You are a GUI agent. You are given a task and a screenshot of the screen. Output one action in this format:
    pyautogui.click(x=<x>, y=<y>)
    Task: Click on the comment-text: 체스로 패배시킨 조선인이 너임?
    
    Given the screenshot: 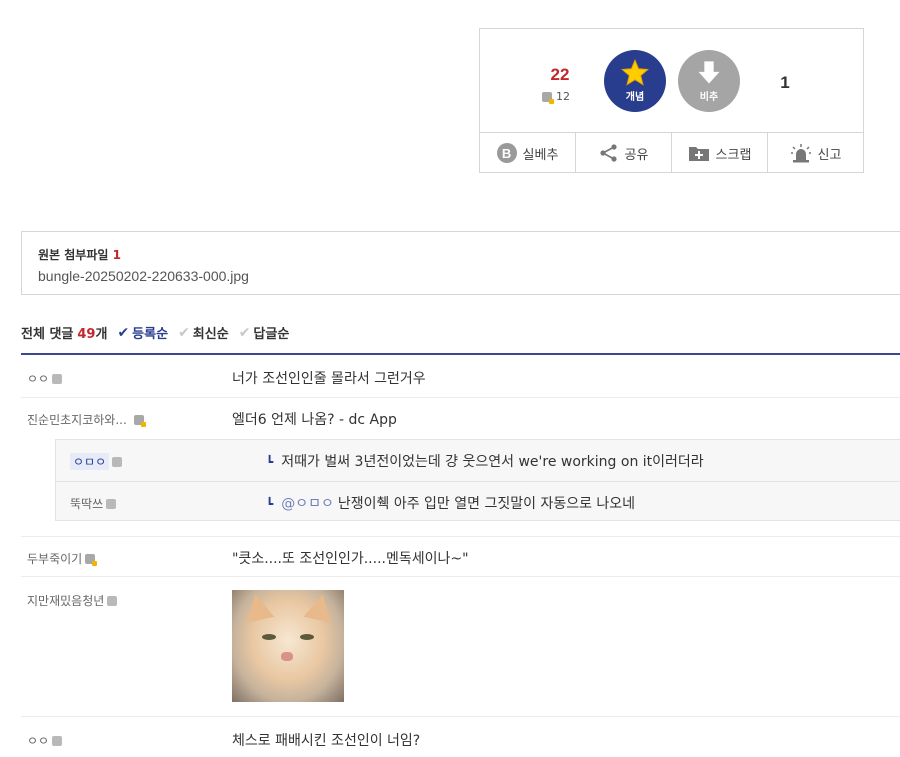 What is the action you would take?
    pyautogui.click(x=326, y=741)
    